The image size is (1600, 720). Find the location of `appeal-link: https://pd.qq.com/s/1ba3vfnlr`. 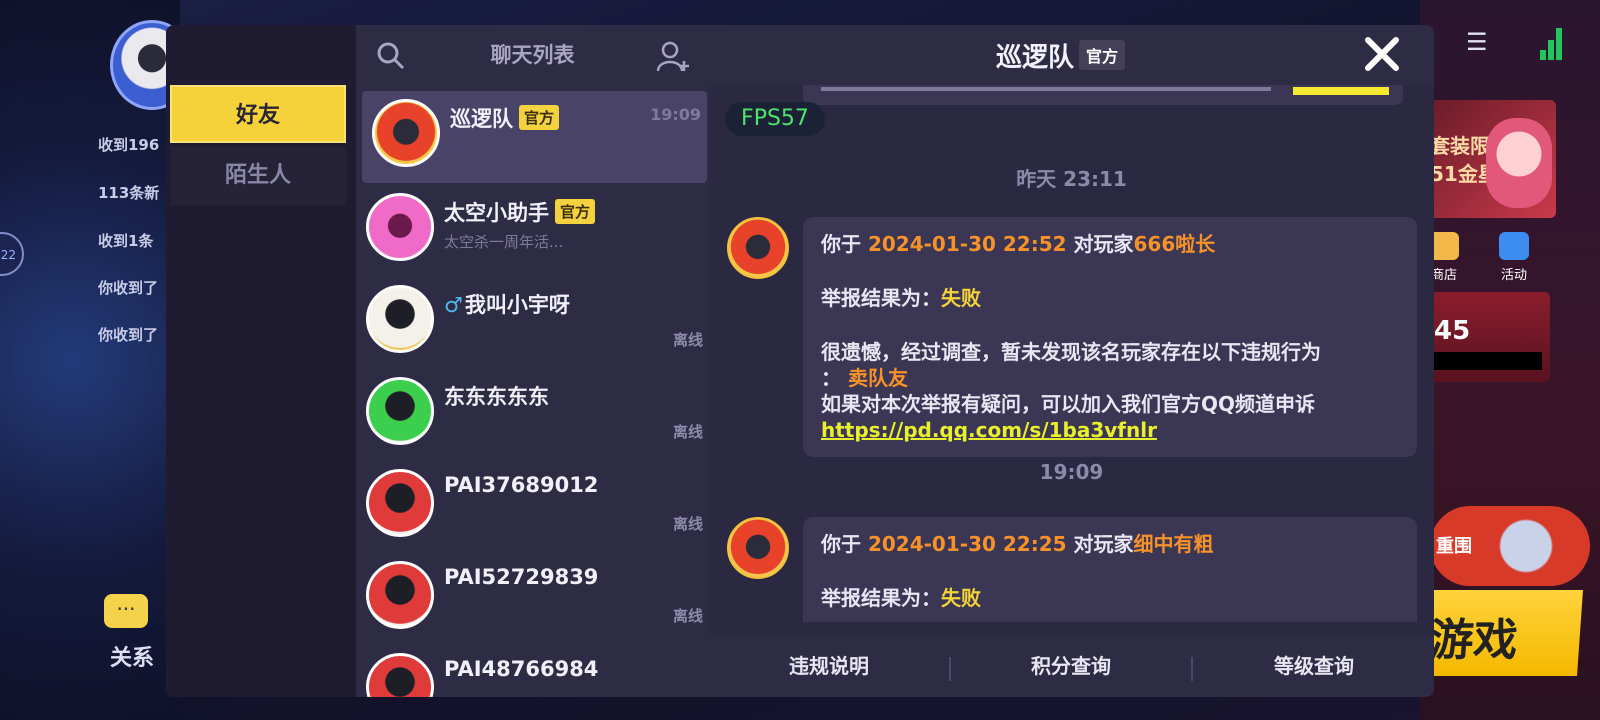

appeal-link: https://pd.qq.com/s/1ba3vfnlr is located at coordinates (1110, 430).